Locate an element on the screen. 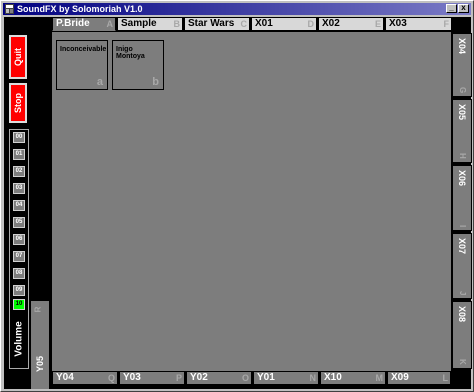 This screenshot has width=474, height=392. tab-pbride: P.Bride A is located at coordinates (84, 24).